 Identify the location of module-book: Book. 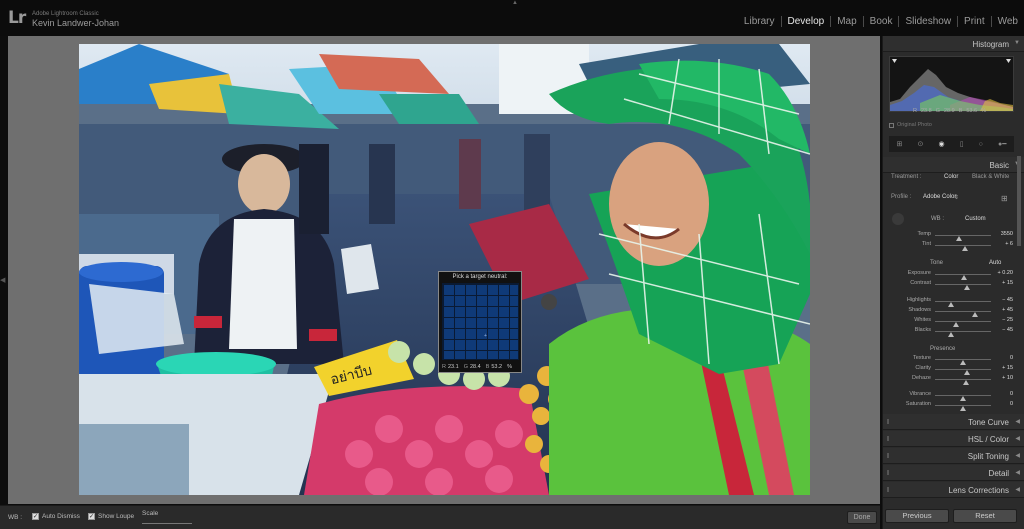
(880, 21).